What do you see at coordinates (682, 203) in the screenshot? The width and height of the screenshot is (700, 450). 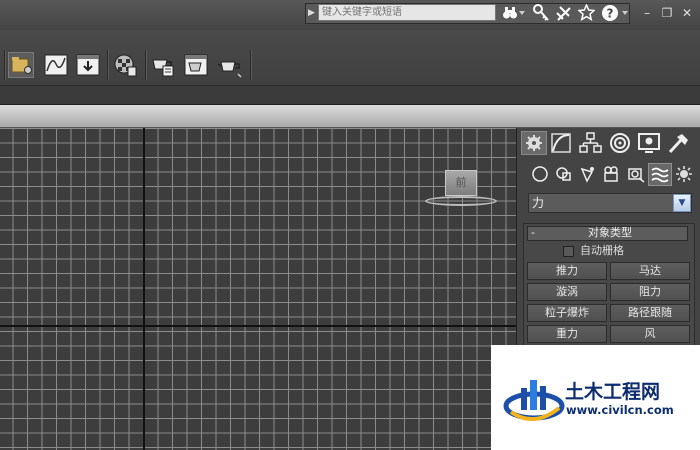 I see `chevron-down-icon: ▼` at bounding box center [682, 203].